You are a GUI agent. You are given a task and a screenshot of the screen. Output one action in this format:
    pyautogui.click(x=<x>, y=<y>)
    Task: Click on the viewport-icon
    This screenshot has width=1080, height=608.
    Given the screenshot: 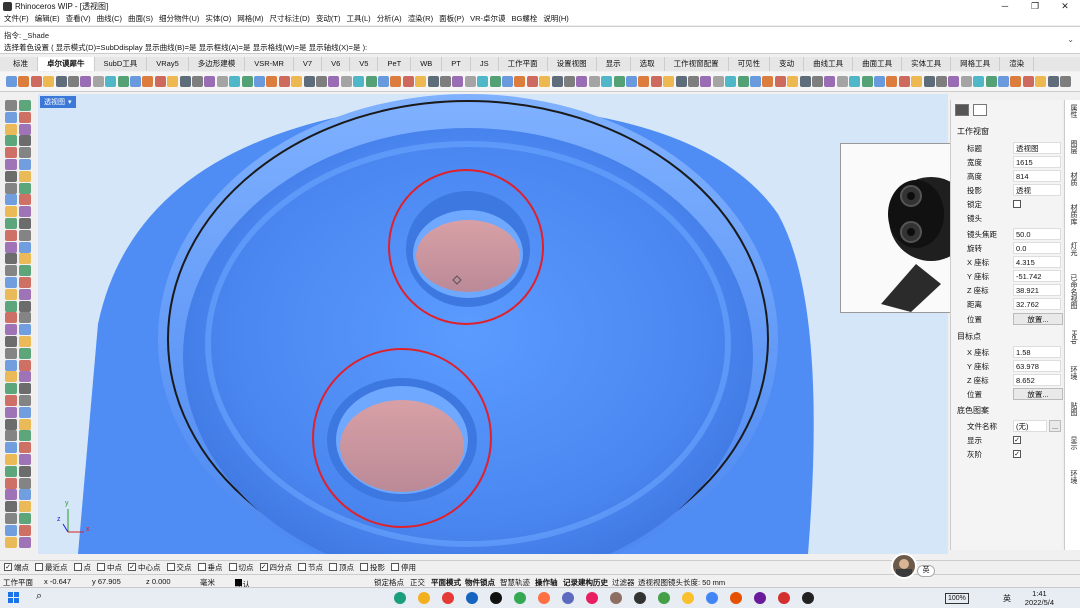 What is the action you would take?
    pyautogui.click(x=980, y=110)
    